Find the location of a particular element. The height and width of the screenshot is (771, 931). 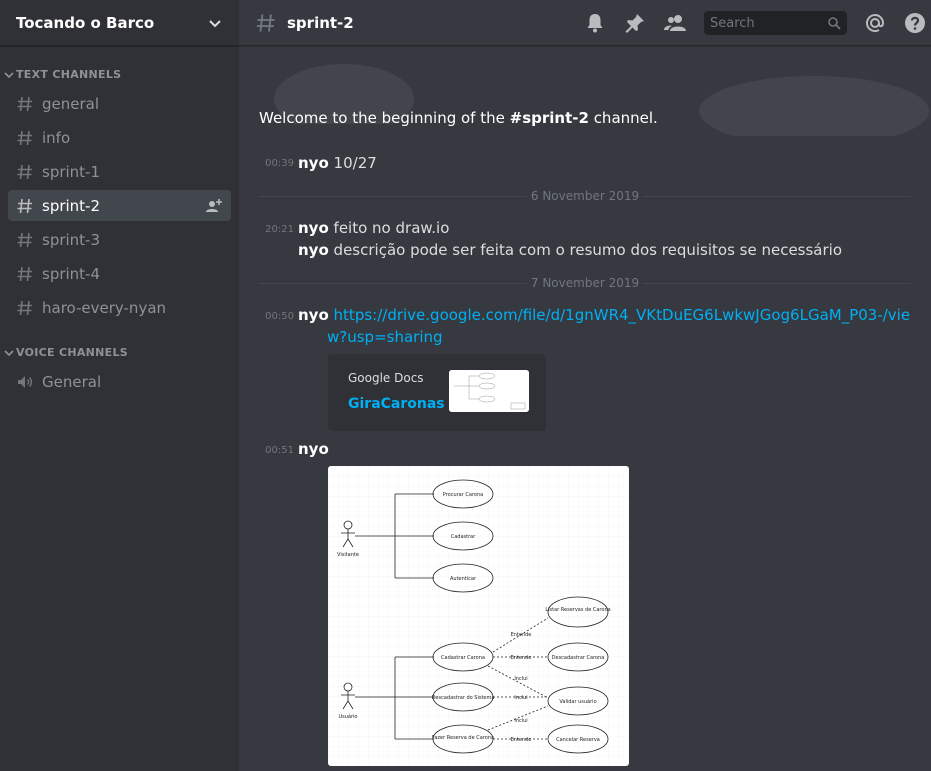

message-timestamp: 00:51 is located at coordinates (279, 450).